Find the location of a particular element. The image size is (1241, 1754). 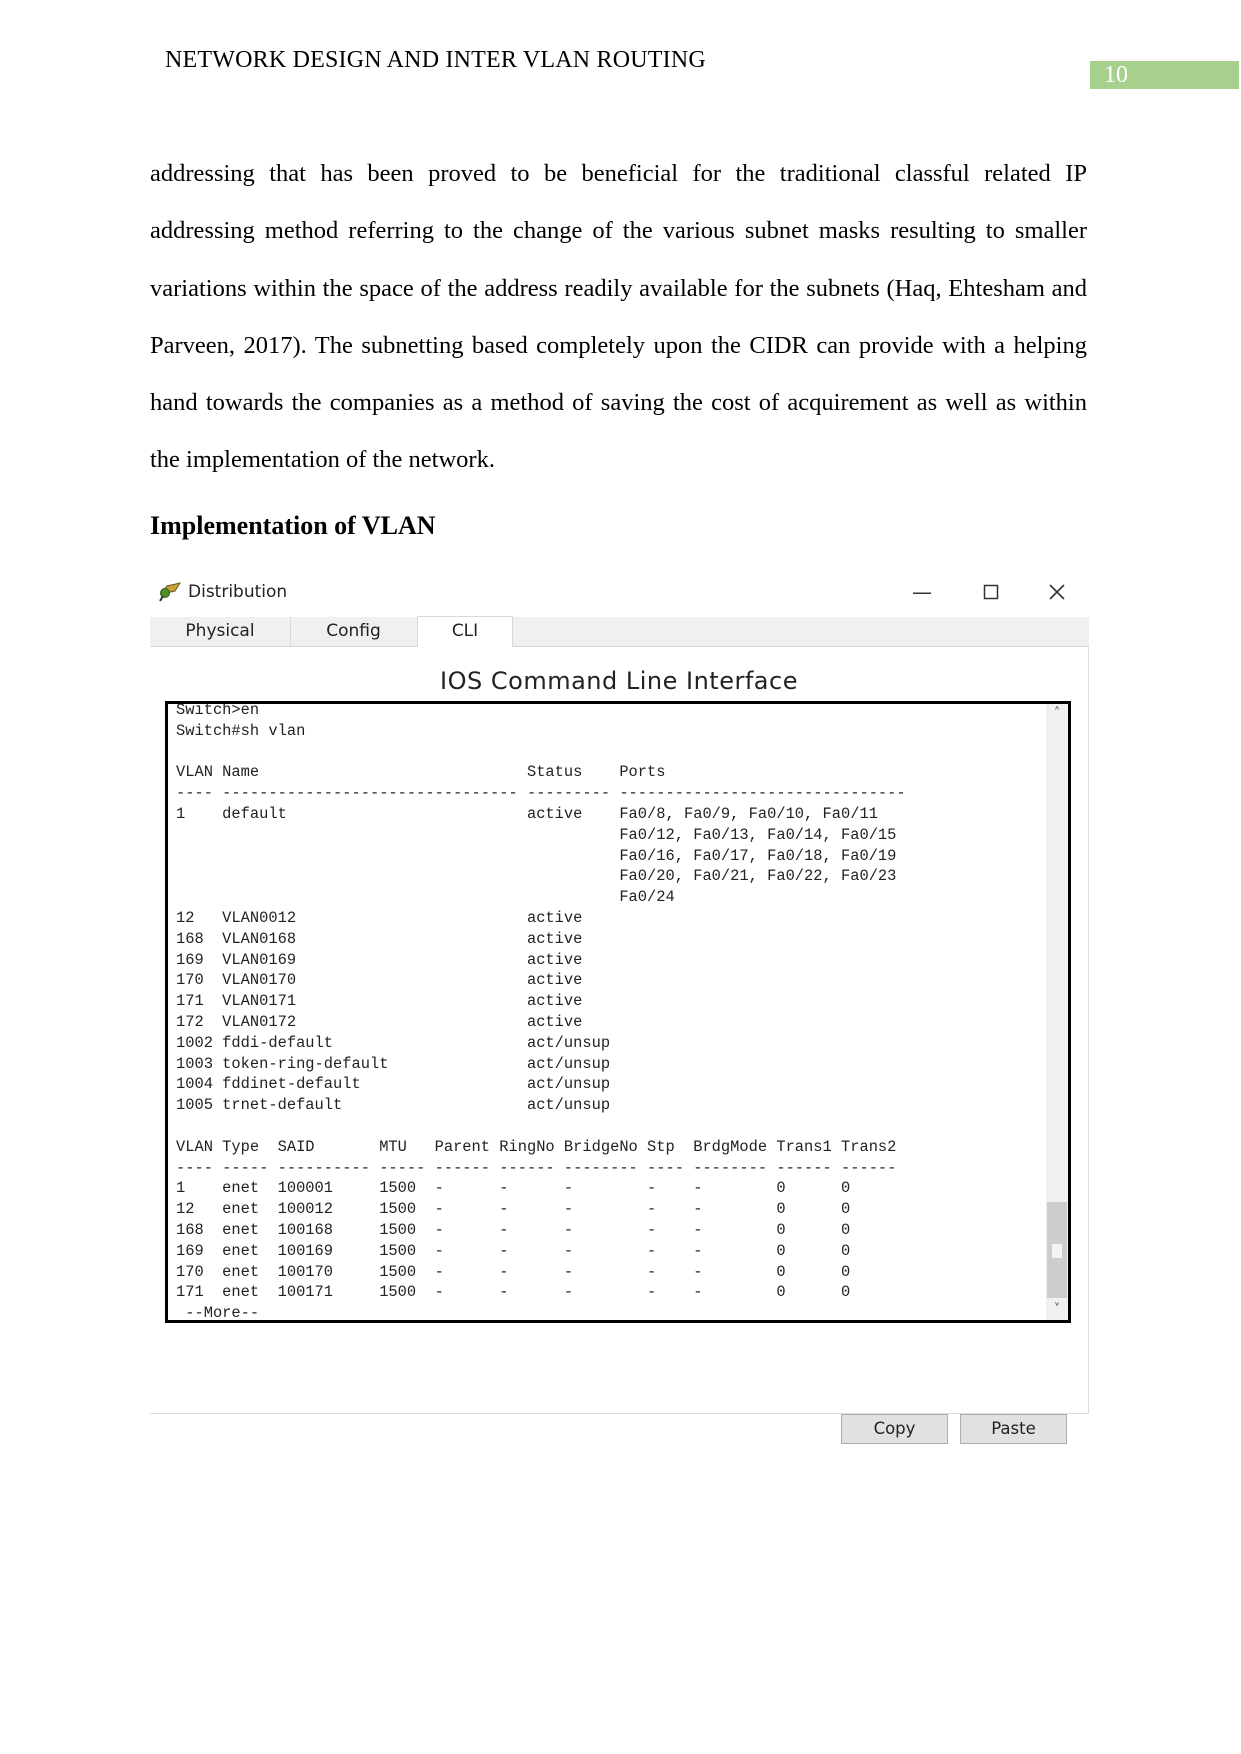

page-number: 10 is located at coordinates (1164, 75).